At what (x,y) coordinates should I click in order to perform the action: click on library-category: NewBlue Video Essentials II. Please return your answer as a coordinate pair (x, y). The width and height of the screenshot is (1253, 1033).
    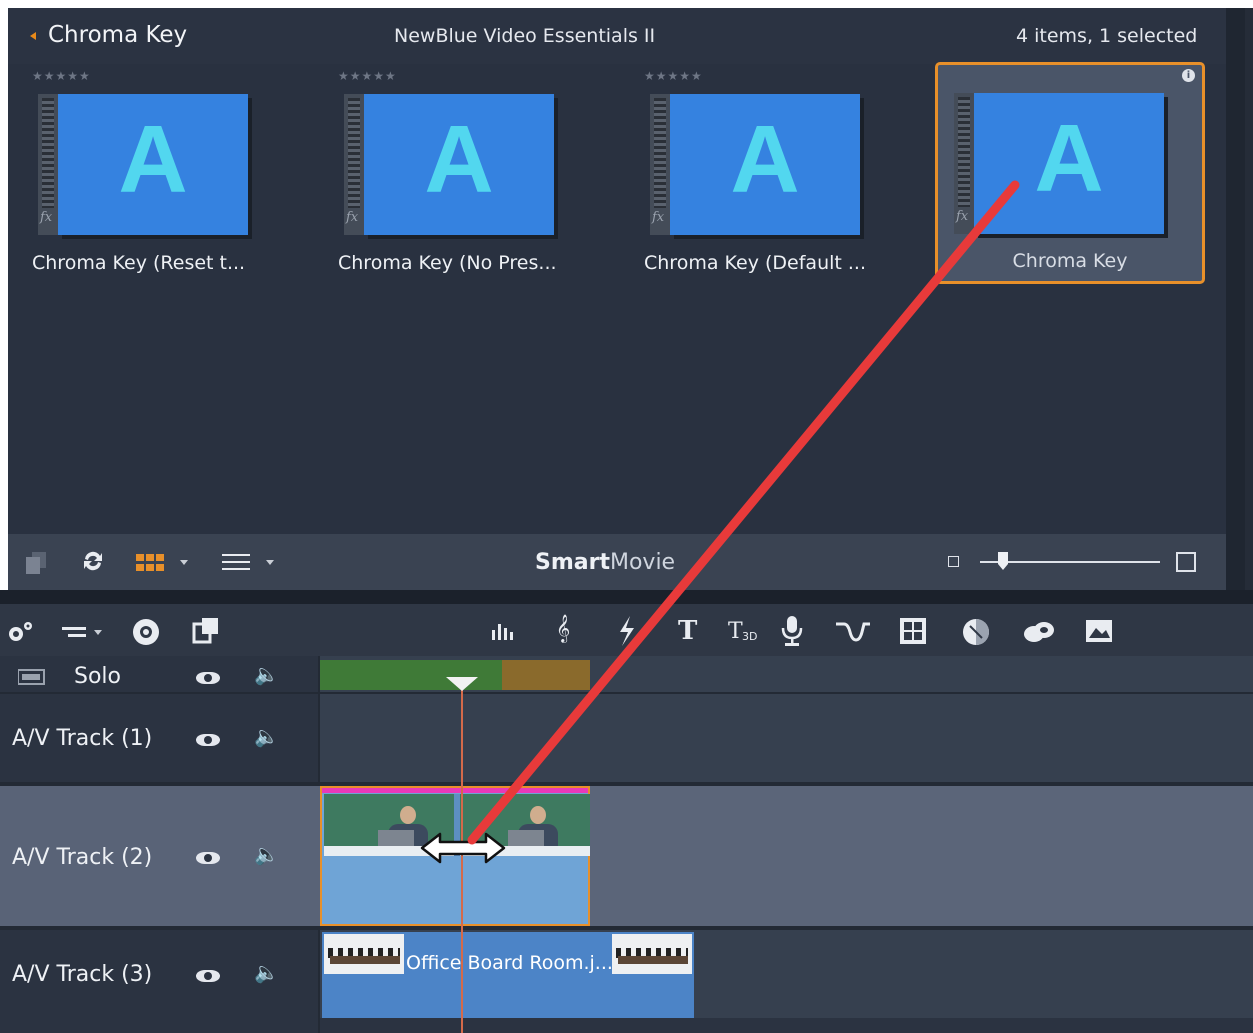
    Looking at the image, I should click on (525, 36).